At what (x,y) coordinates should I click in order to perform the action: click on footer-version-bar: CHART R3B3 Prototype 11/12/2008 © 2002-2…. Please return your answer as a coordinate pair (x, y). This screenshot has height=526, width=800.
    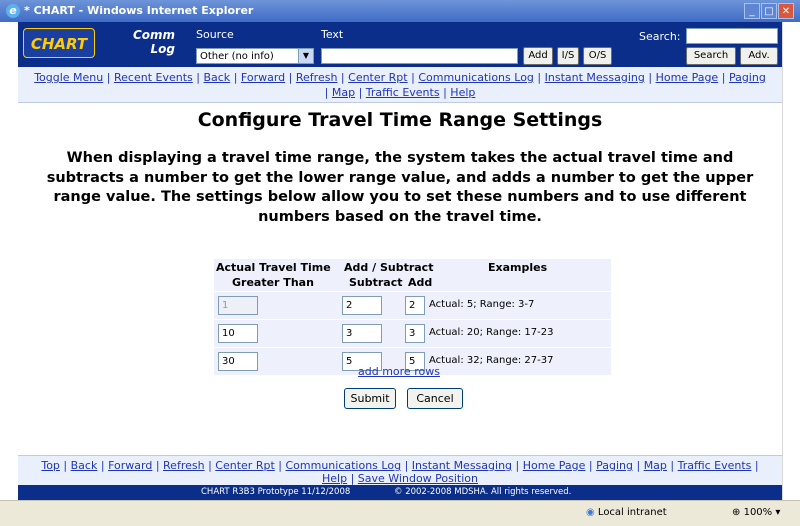
    Looking at the image, I should click on (400, 492).